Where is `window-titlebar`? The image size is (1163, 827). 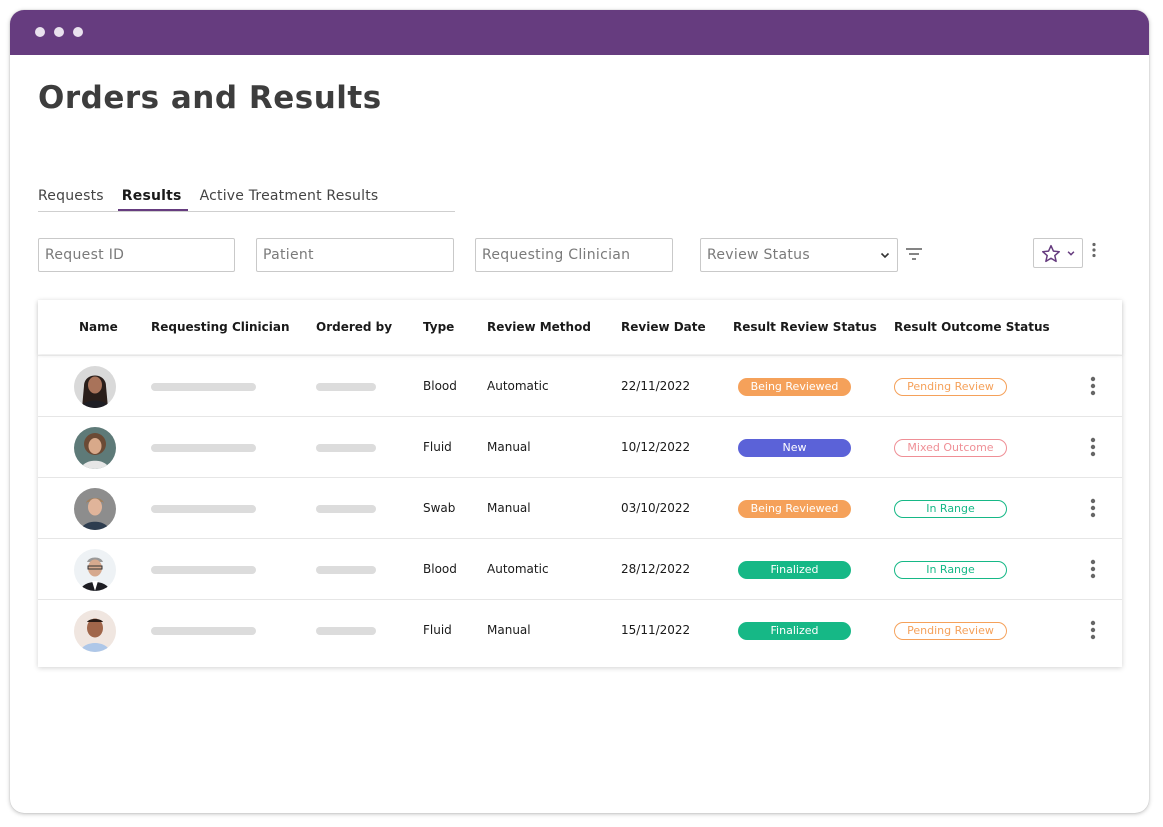
window-titlebar is located at coordinates (579, 32).